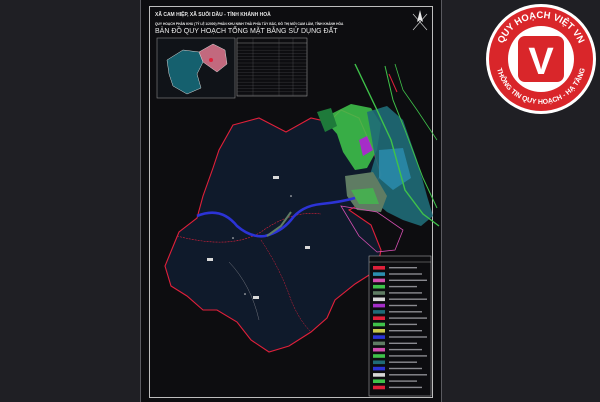  I want to click on map-legend, so click(400, 326).